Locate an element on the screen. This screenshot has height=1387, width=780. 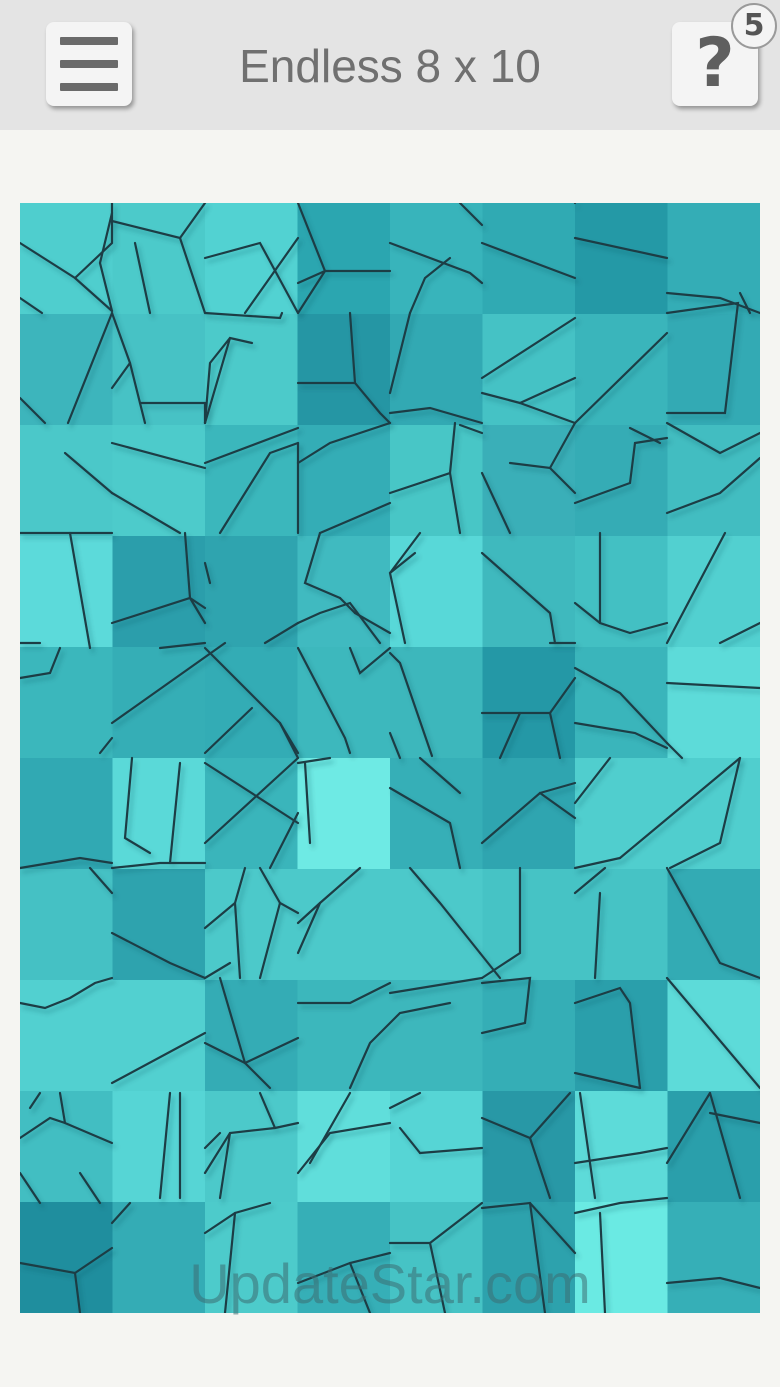
menu-button is located at coordinates (89, 64).